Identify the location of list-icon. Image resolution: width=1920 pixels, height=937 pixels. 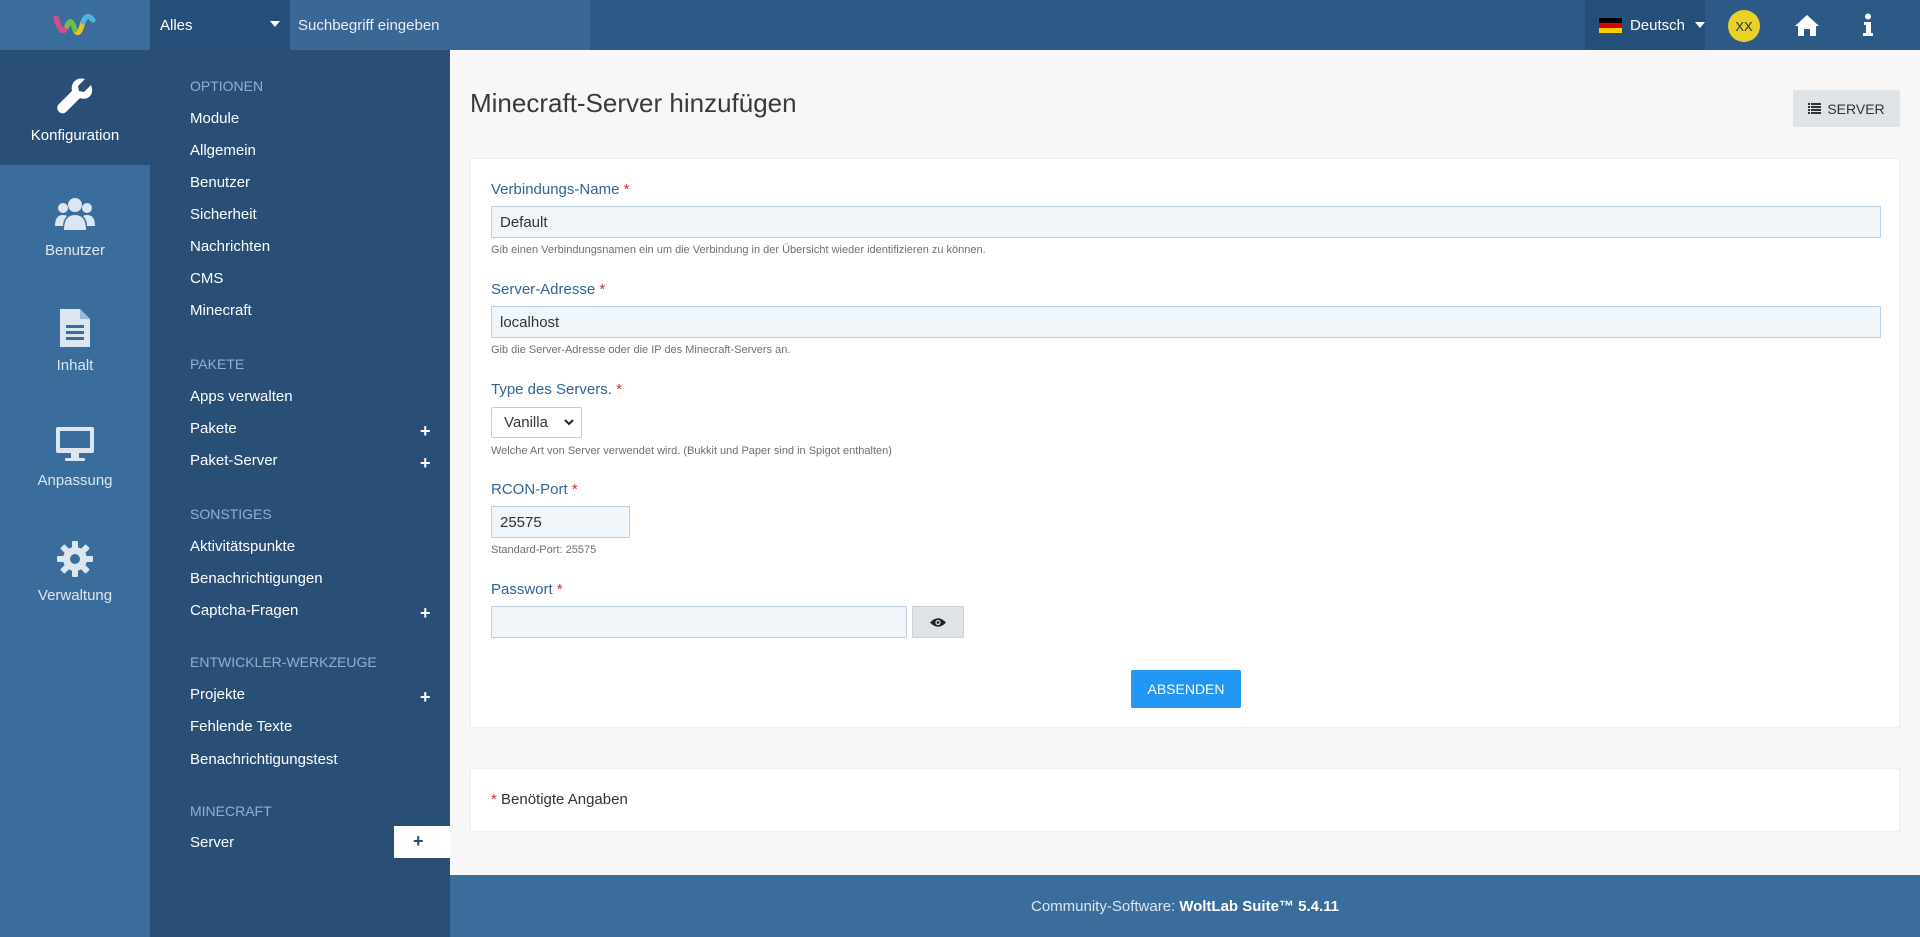
(1815, 108).